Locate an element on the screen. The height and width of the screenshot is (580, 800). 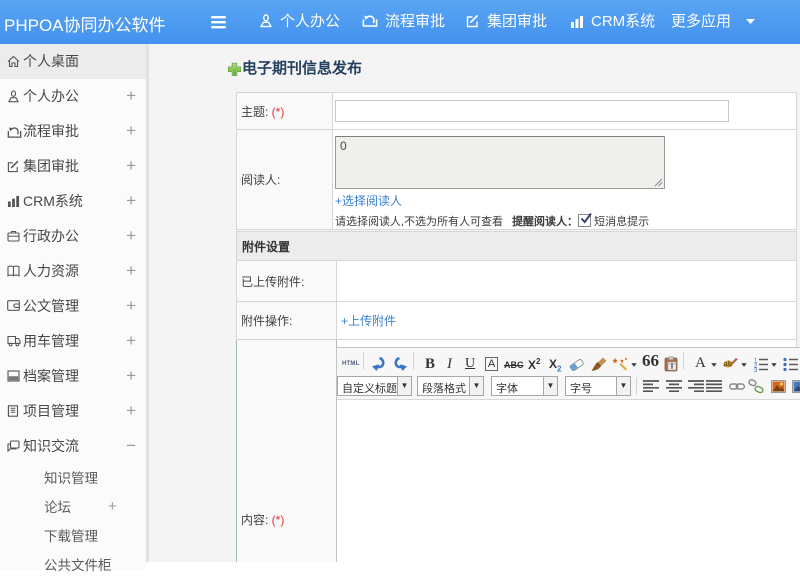
svg-text: T is located at coordinates (671, 366).